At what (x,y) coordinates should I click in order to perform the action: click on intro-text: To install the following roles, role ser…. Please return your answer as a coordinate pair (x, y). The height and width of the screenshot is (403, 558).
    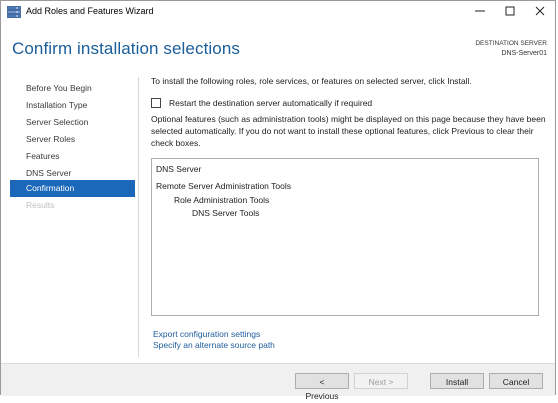
    Looking at the image, I should click on (311, 81).